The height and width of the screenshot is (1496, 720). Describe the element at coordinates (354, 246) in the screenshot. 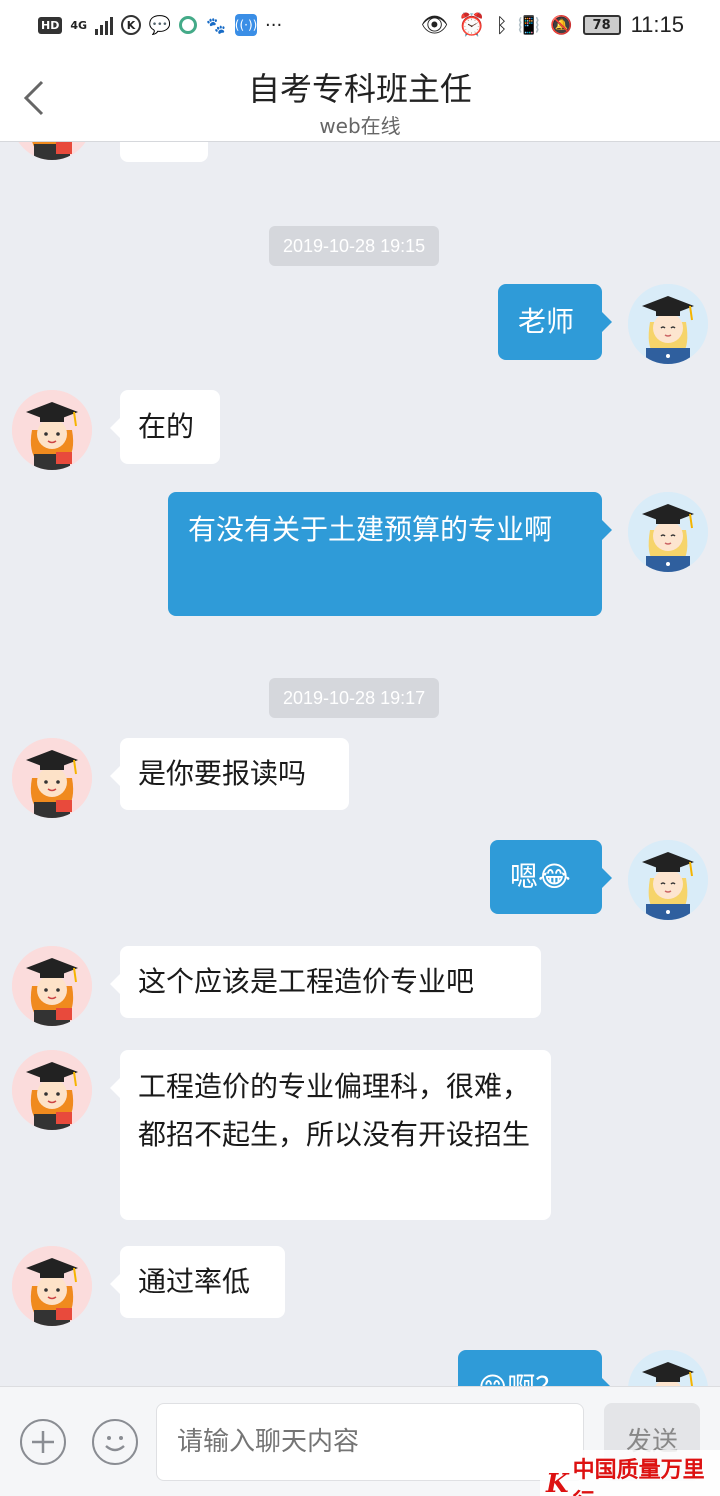

I see `timestamp: 2019-10-28 19:15` at that location.